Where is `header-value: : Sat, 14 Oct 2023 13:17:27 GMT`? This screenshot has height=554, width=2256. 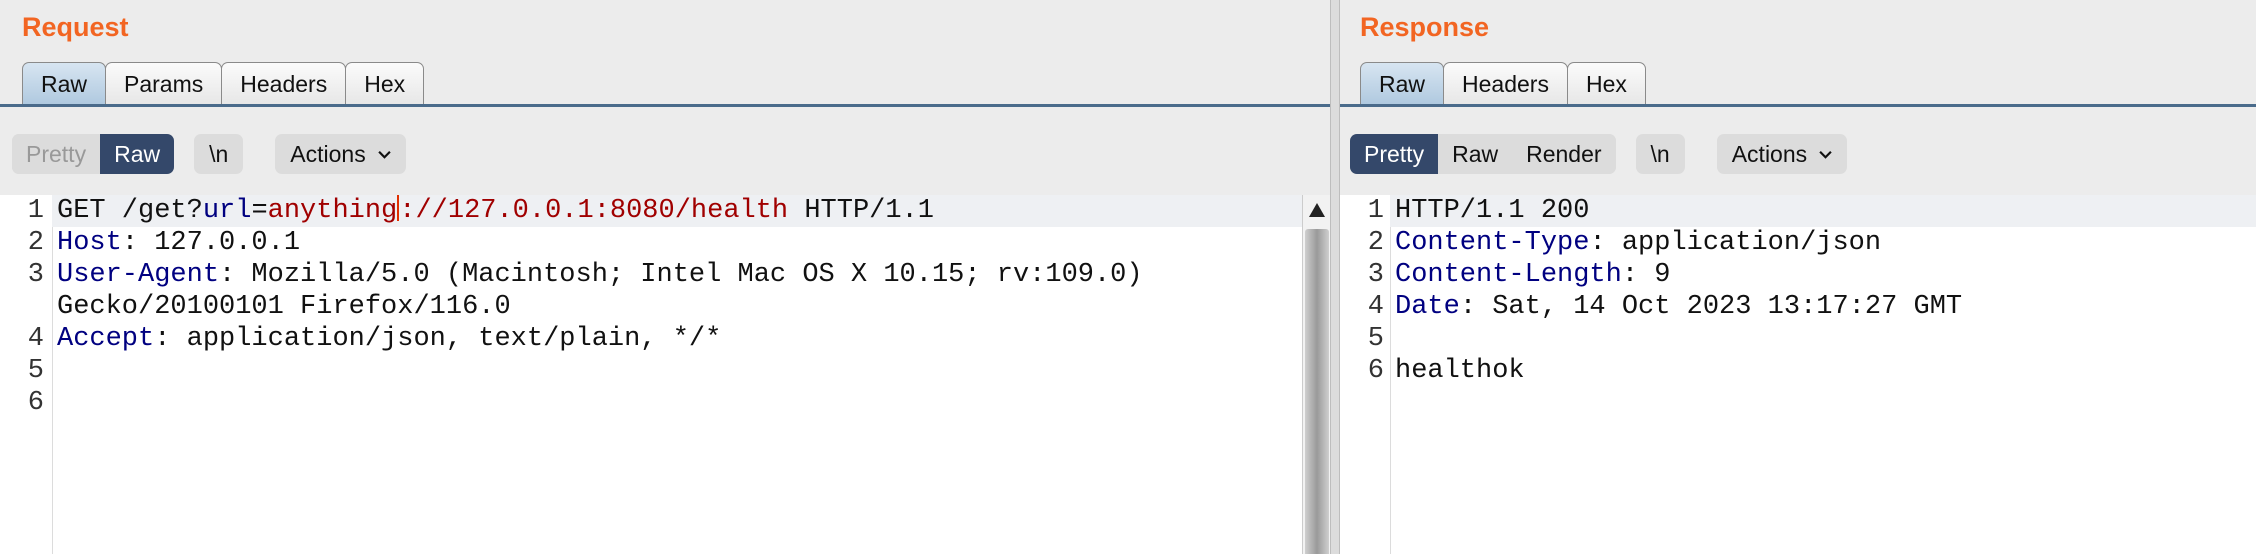
header-value: : Sat, 14 Oct 2023 13:17:27 GMT is located at coordinates (1711, 307).